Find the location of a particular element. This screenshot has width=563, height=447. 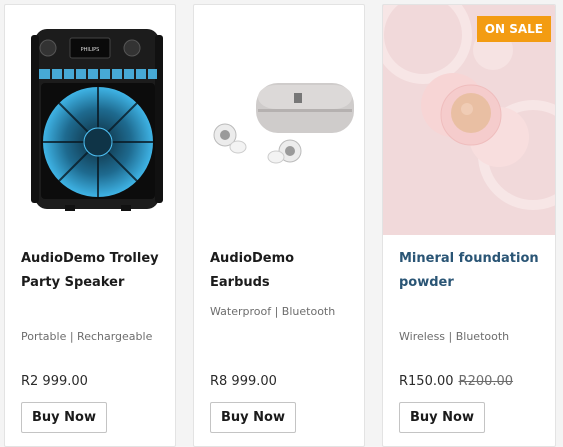

speaker-brand-label: PHILIPS is located at coordinates (90, 50).